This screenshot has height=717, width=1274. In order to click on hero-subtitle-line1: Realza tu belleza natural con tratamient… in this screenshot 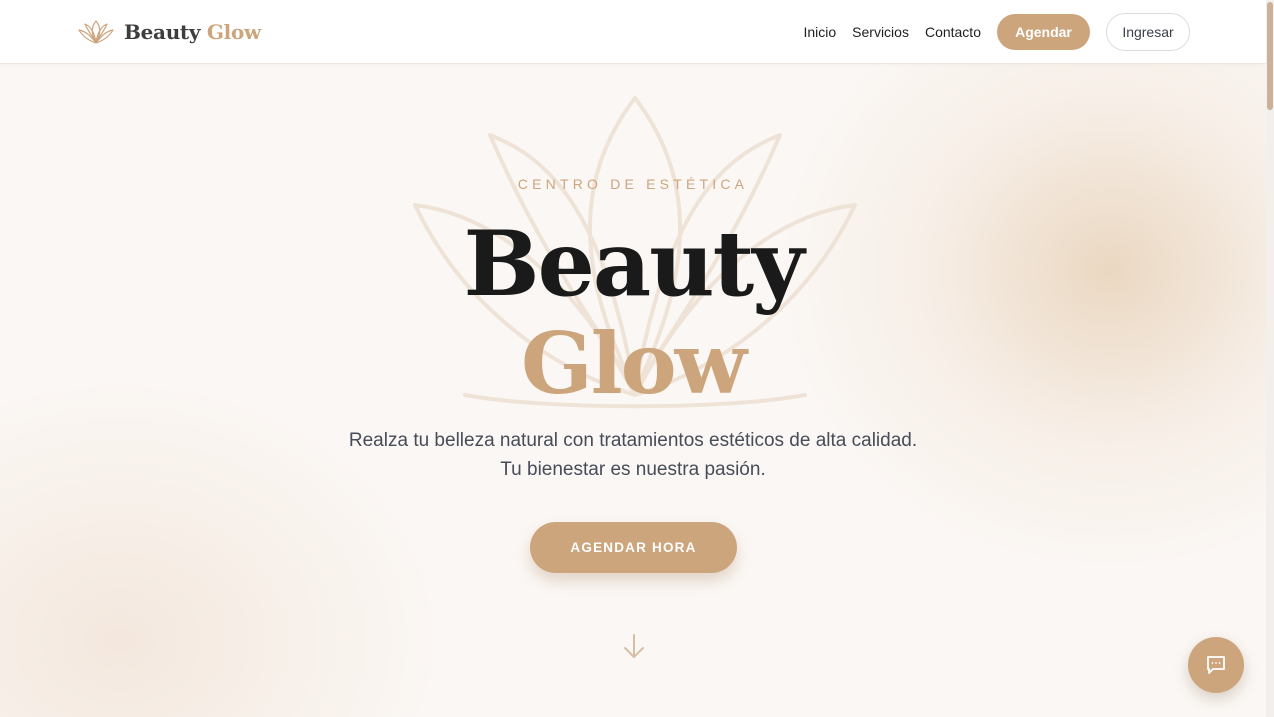, I will do `click(633, 440)`.